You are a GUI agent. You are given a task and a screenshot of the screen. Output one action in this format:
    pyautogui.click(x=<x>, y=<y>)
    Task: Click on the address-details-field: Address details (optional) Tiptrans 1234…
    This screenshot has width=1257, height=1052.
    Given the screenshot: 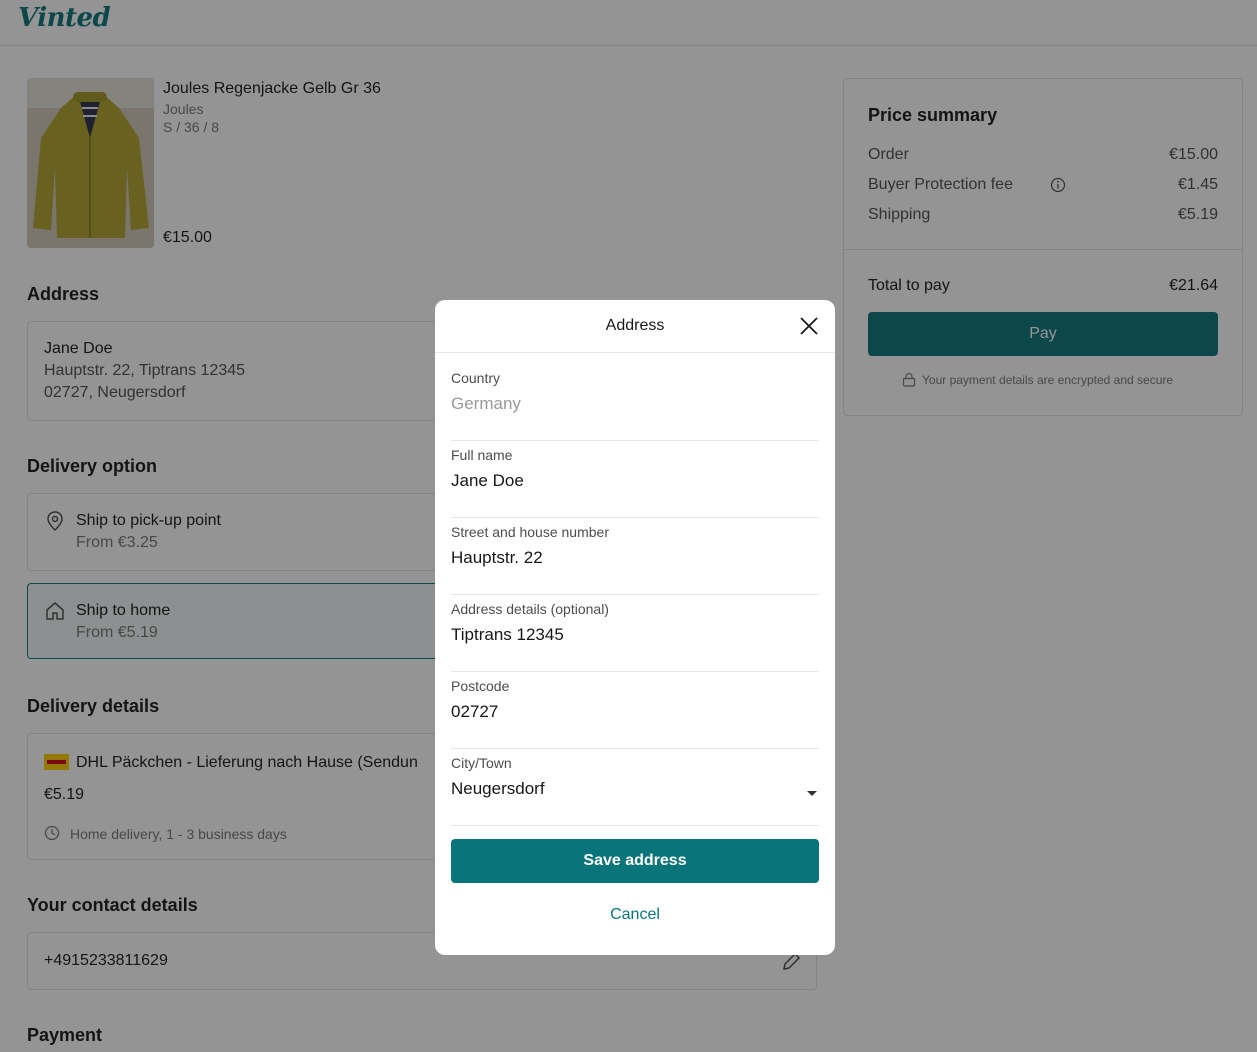 What is the action you would take?
    pyautogui.click(x=635, y=636)
    